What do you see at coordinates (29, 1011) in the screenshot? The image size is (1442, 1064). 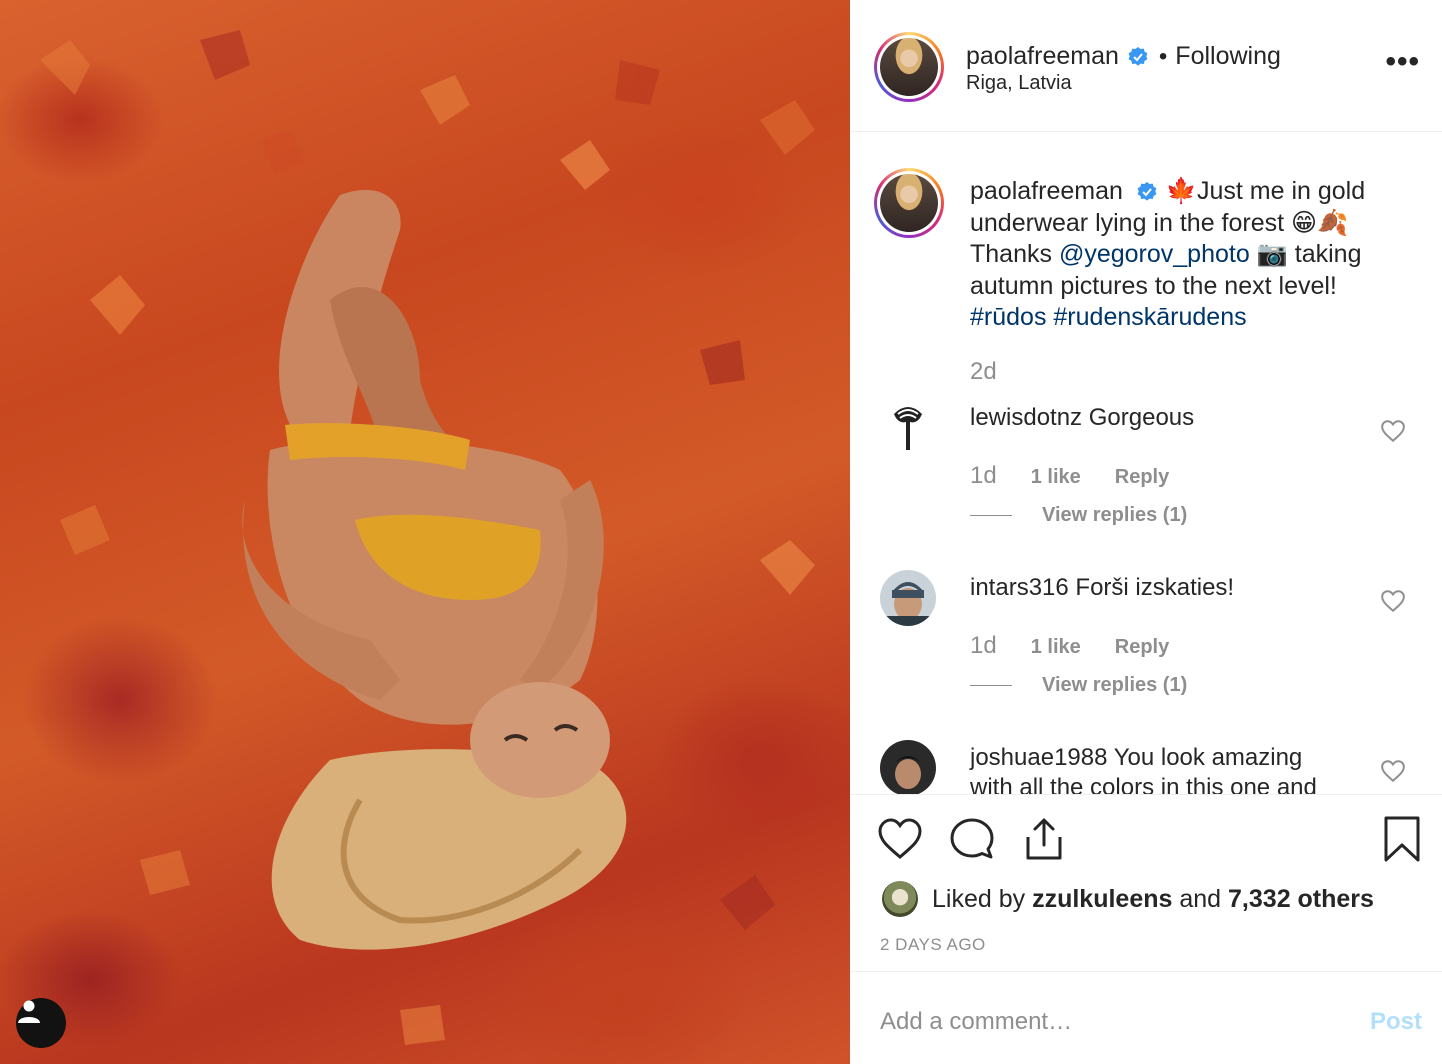 I see `user-icon` at bounding box center [29, 1011].